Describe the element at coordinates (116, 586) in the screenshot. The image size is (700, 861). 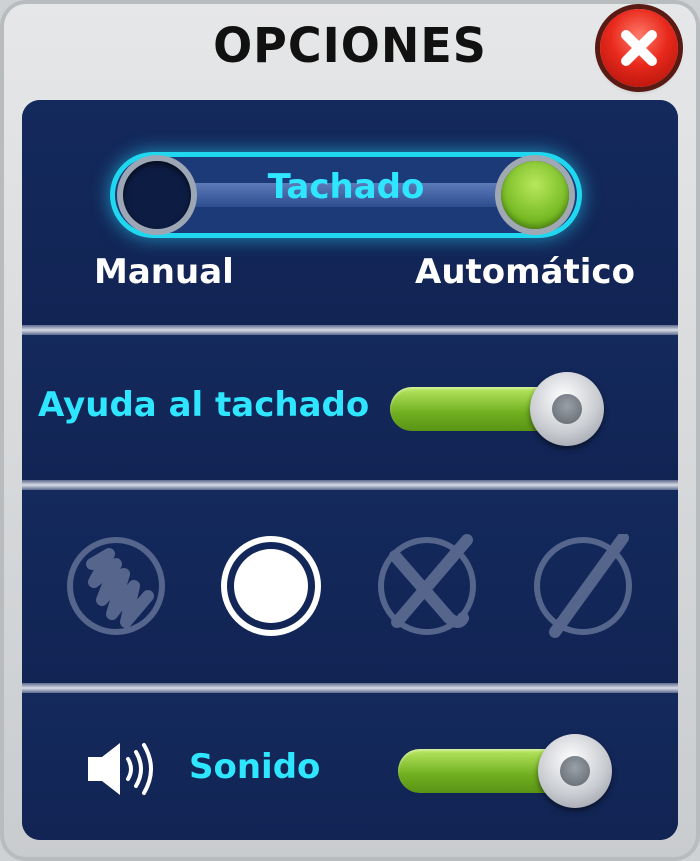
I see `scribble-style-icon` at that location.